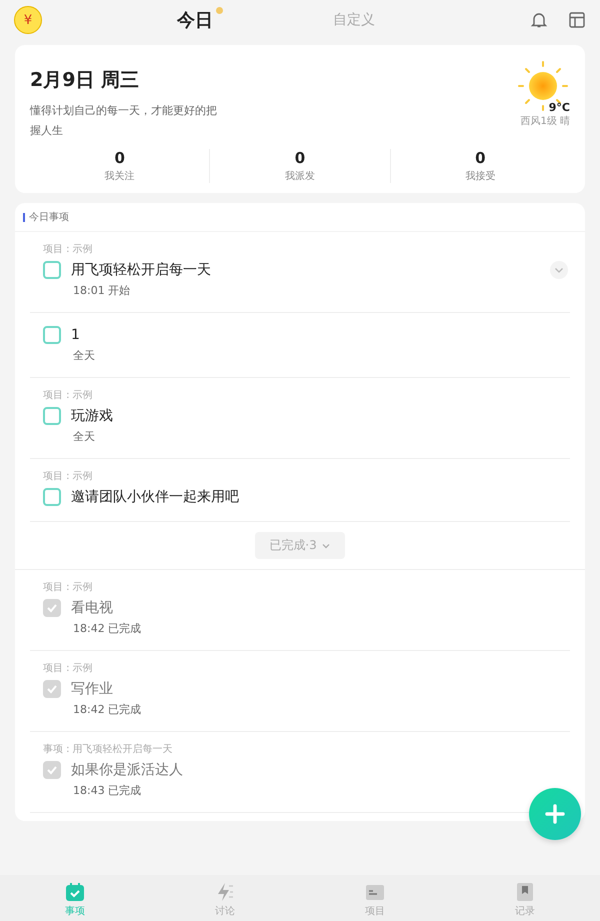  What do you see at coordinates (305, 270) in the screenshot?
I see `task-title: 用飞项轻松开启每一天` at bounding box center [305, 270].